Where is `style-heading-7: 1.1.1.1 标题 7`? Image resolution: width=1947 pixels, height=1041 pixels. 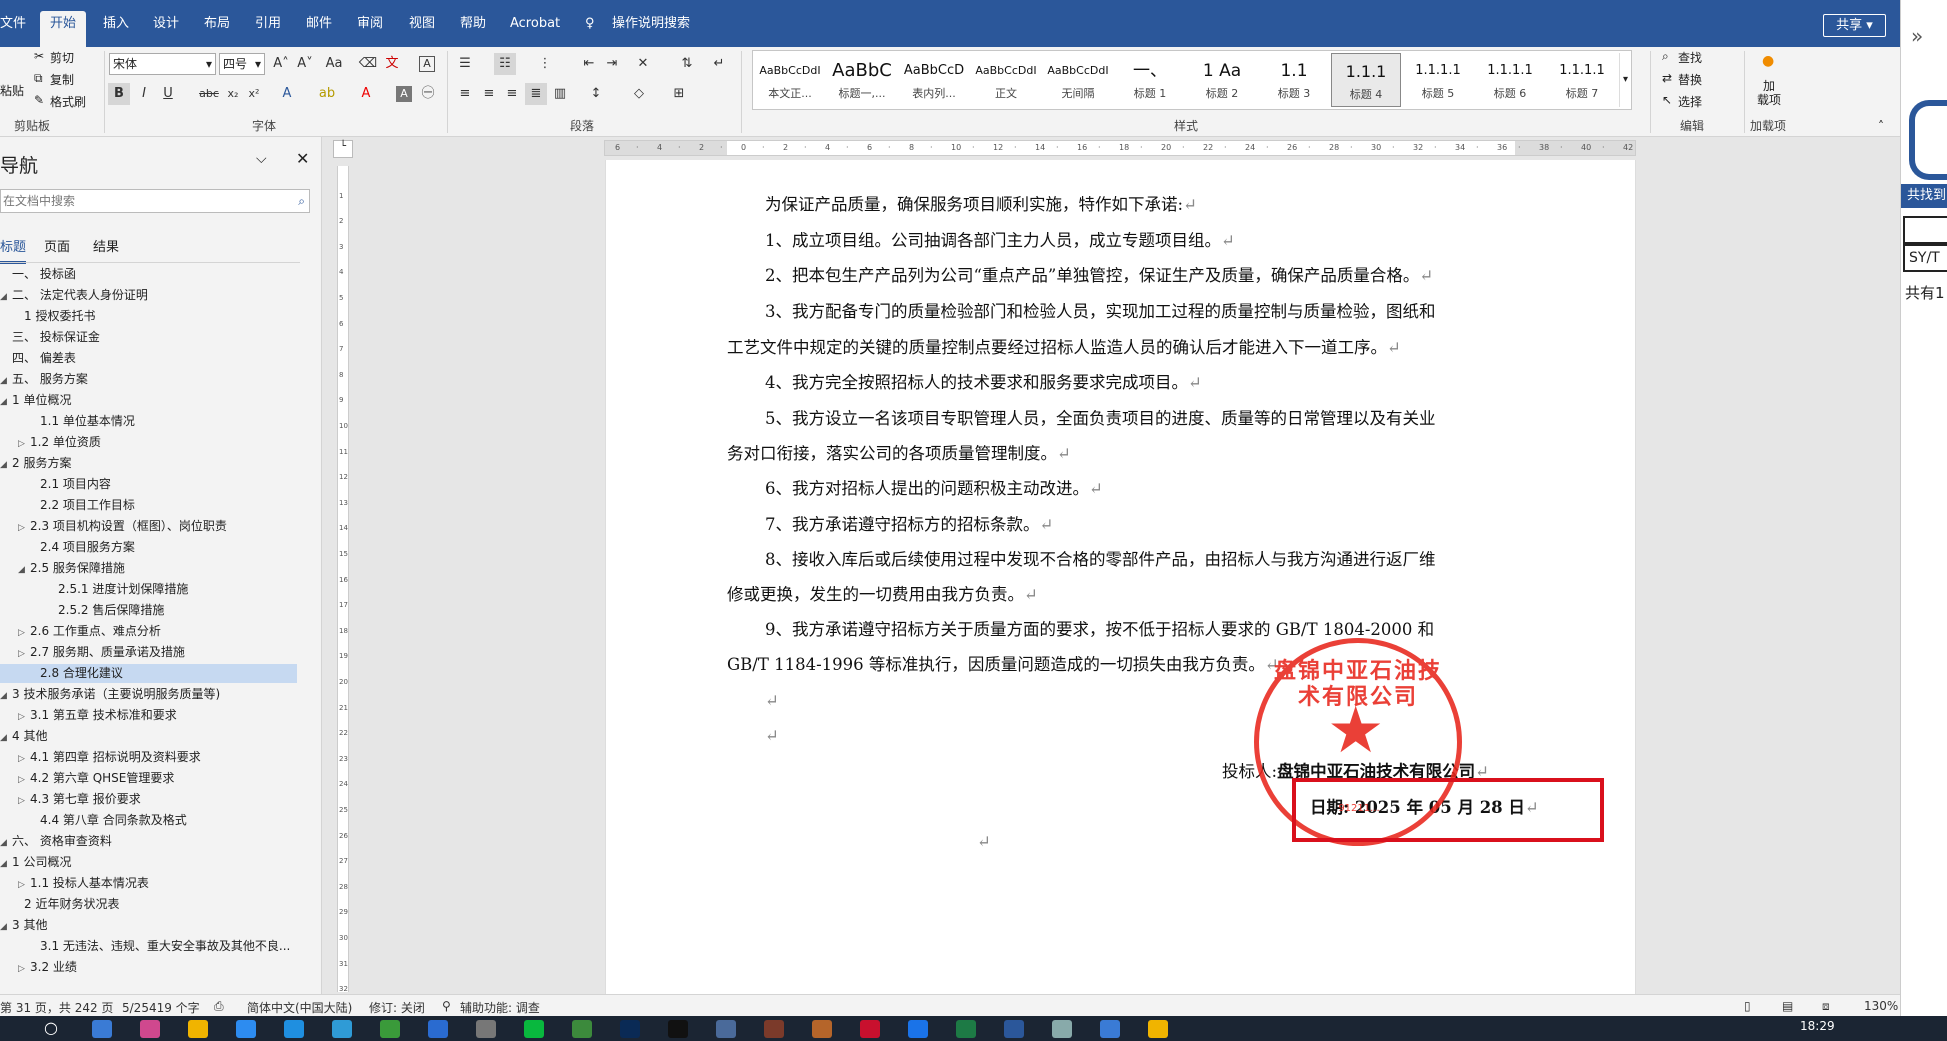
style-heading-7: 1.1.1.1 标题 7 is located at coordinates (1582, 80).